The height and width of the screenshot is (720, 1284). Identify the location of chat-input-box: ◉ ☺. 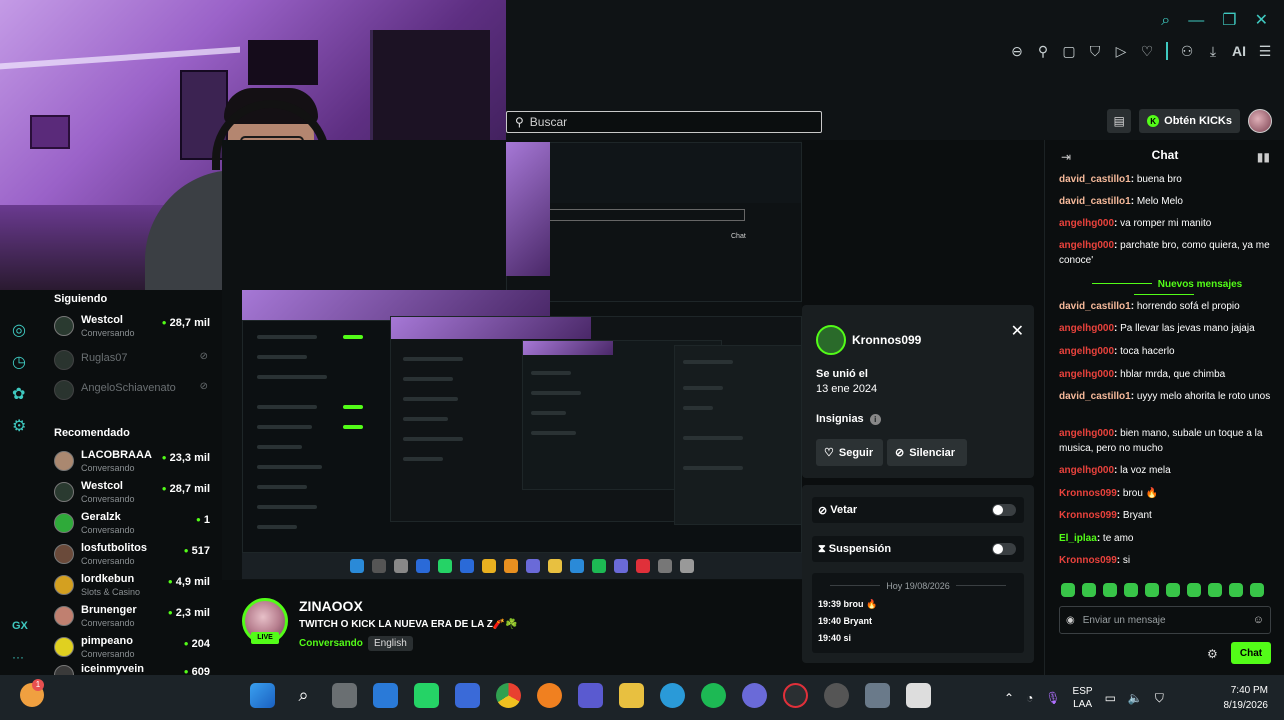
(1165, 620).